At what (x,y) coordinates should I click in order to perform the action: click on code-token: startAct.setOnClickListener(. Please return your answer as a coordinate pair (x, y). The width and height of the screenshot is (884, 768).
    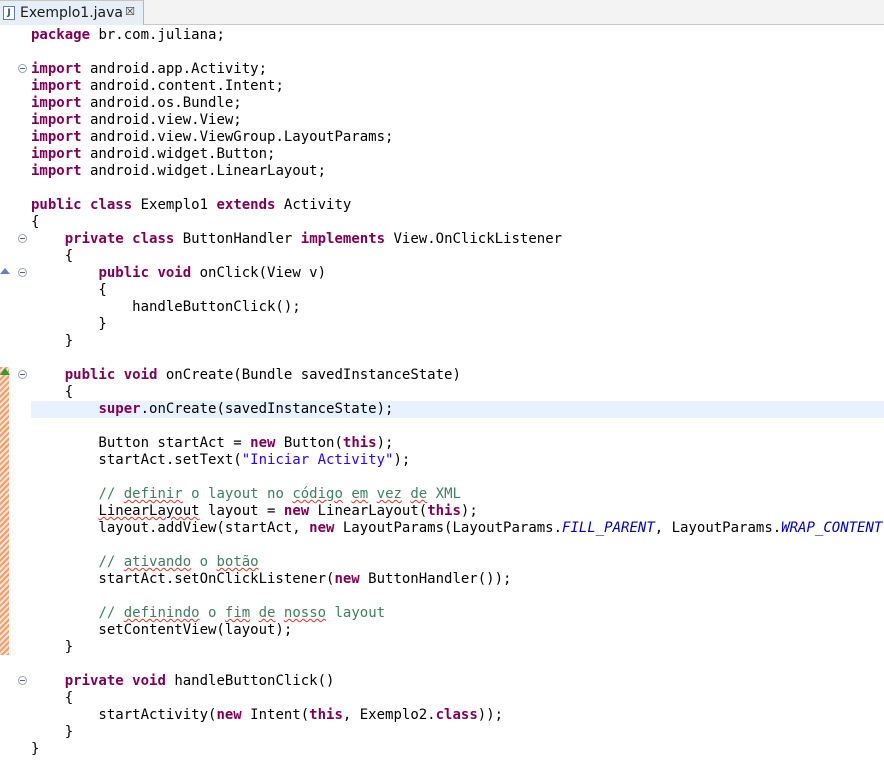
    Looking at the image, I should click on (183, 579).